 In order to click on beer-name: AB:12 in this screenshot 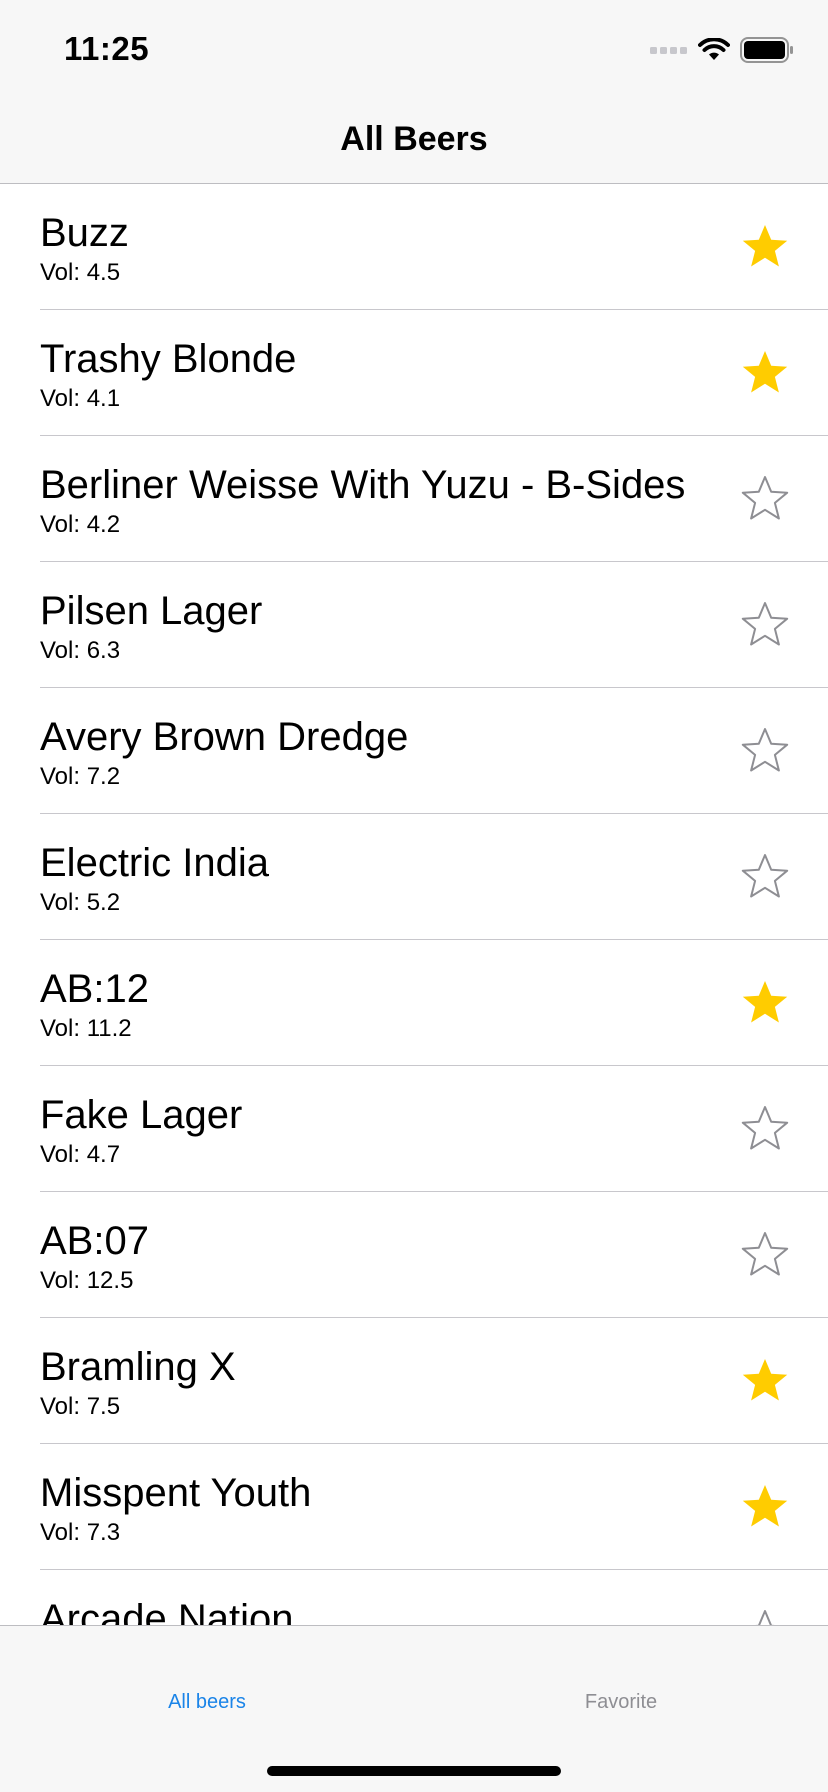, I will do `click(94, 989)`.